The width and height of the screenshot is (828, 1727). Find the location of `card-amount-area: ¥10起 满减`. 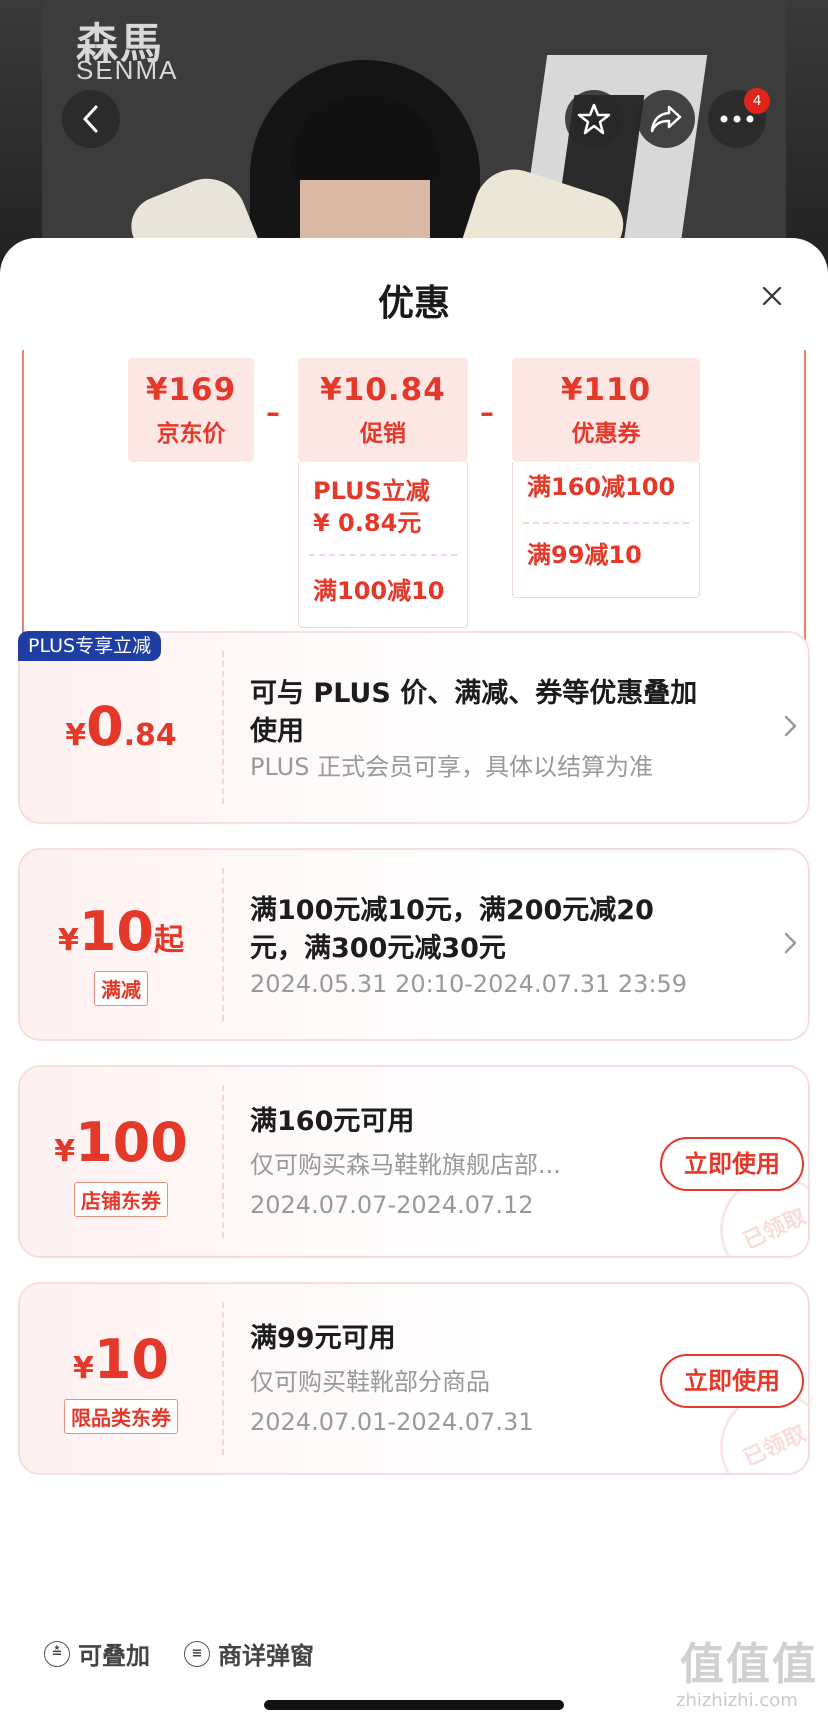

card-amount-area: ¥10起 满减 is located at coordinates (121, 944).